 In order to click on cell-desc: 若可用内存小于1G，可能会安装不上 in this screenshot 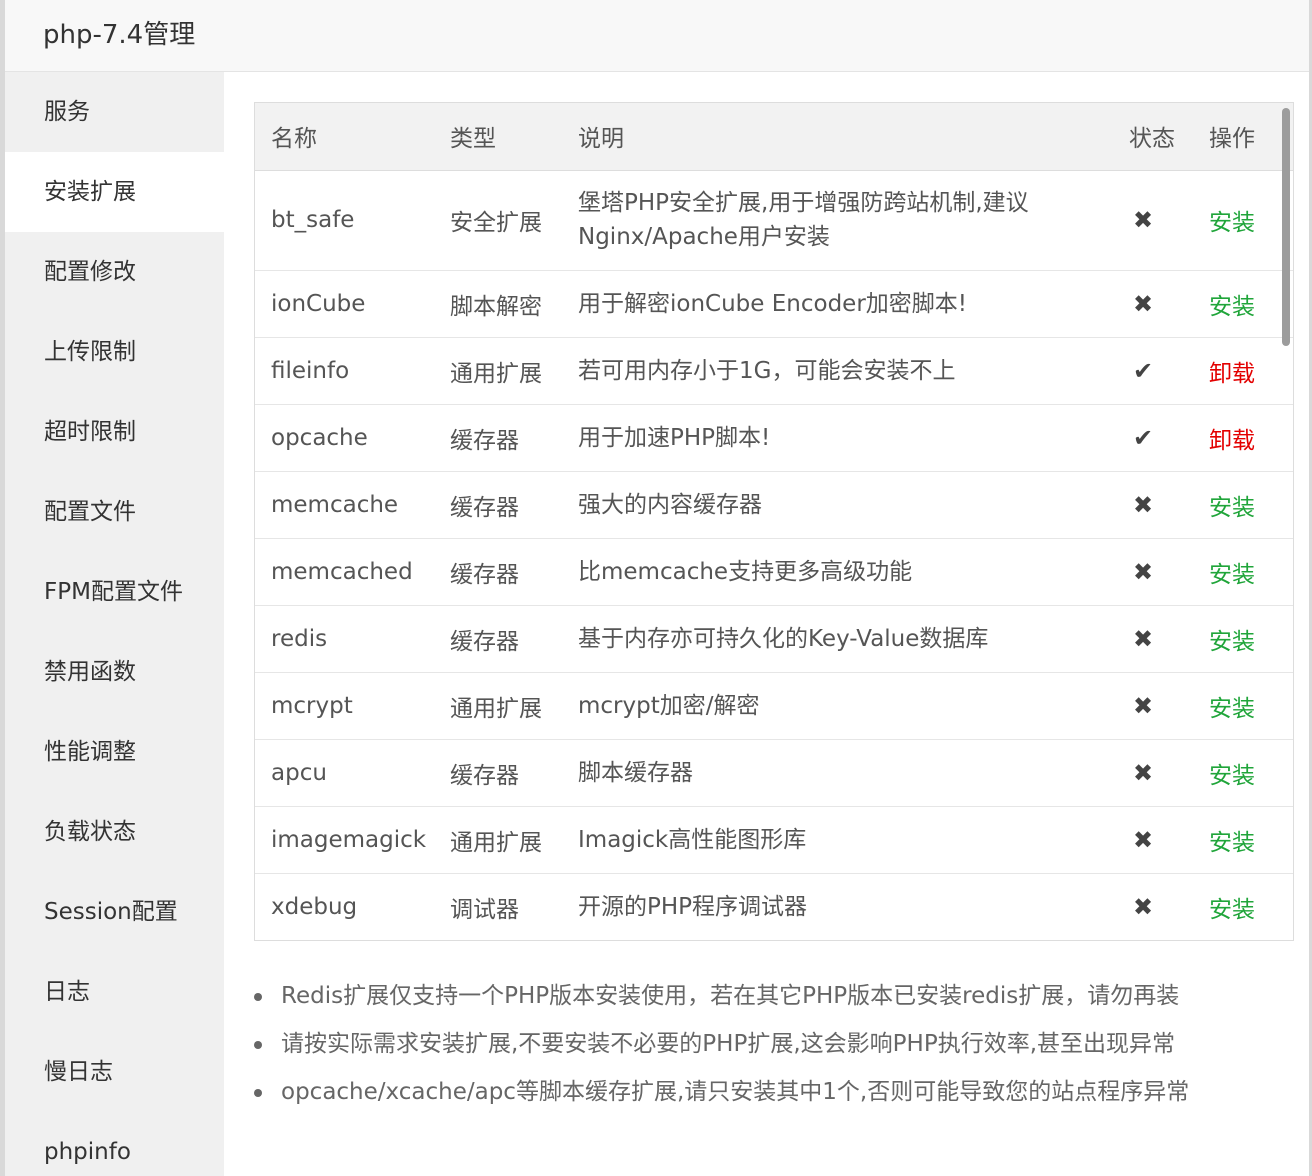, I will do `click(837, 371)`.